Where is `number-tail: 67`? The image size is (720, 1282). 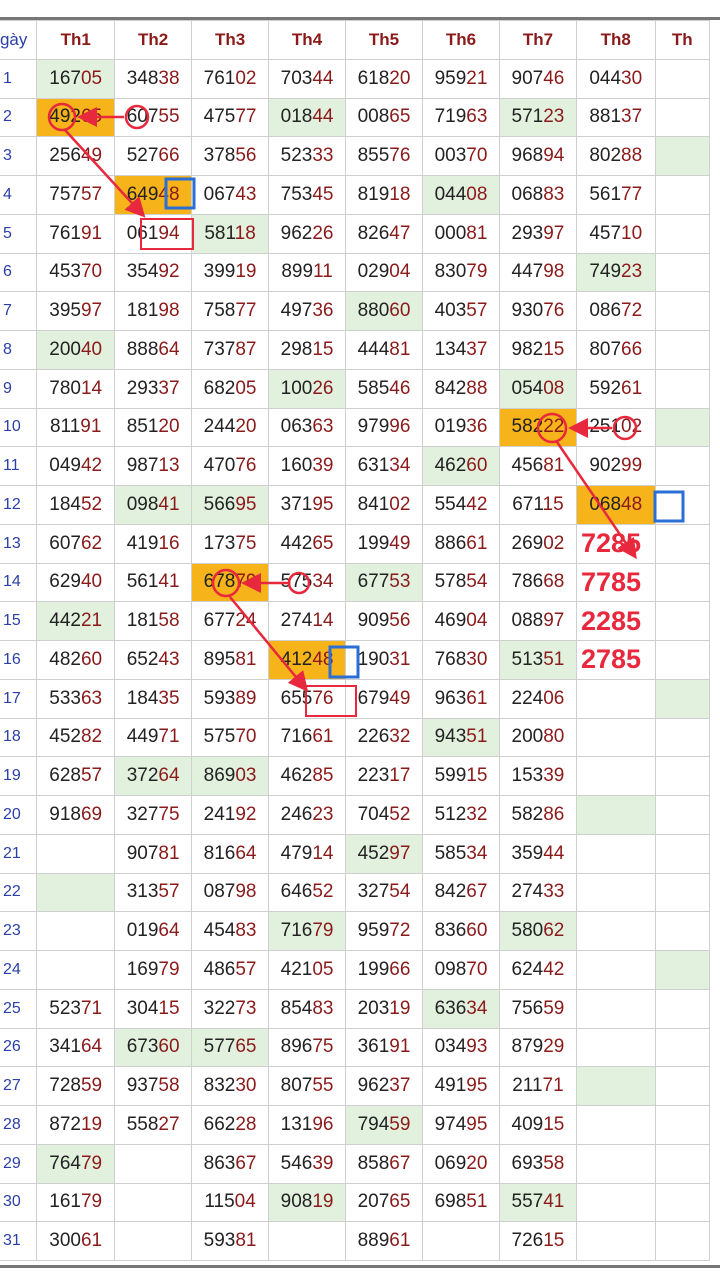 number-tail: 67 is located at coordinates (246, 1163).